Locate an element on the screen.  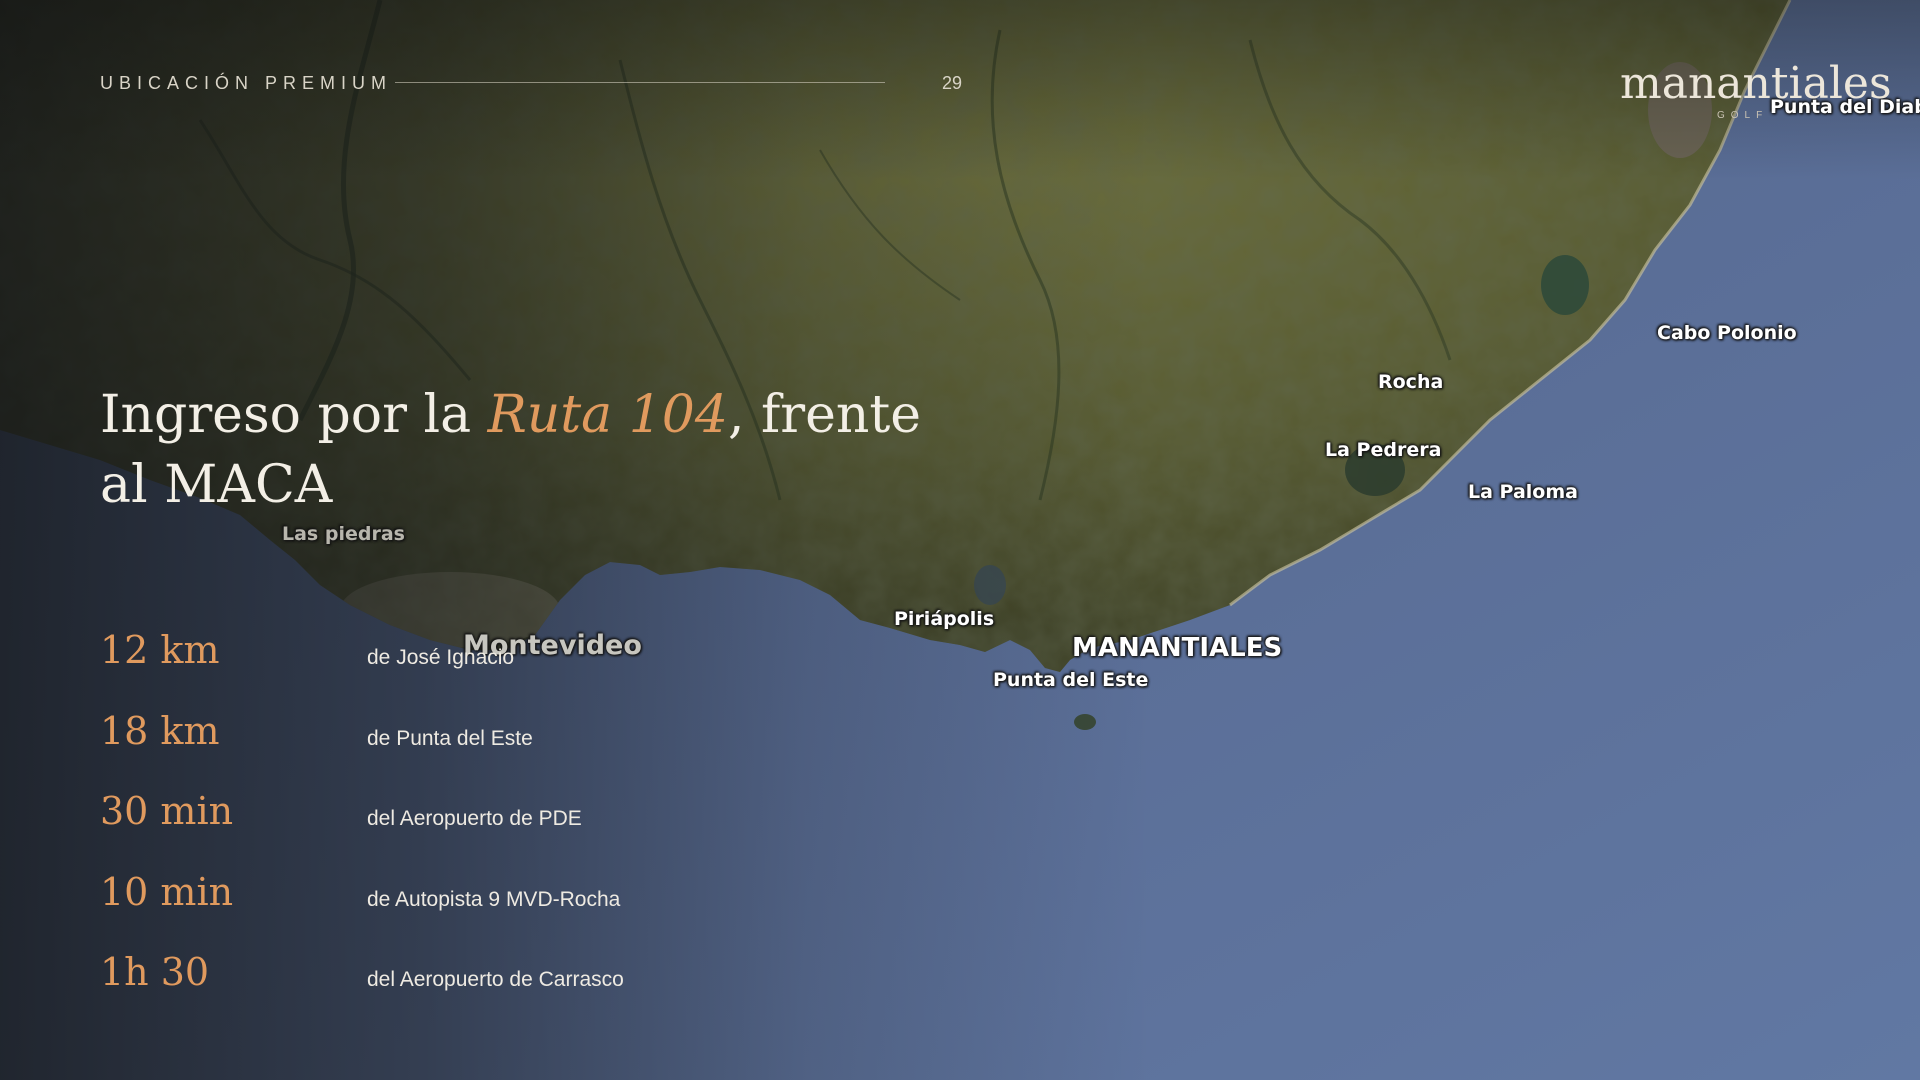
distance-value: 30 min is located at coordinates (167, 811).